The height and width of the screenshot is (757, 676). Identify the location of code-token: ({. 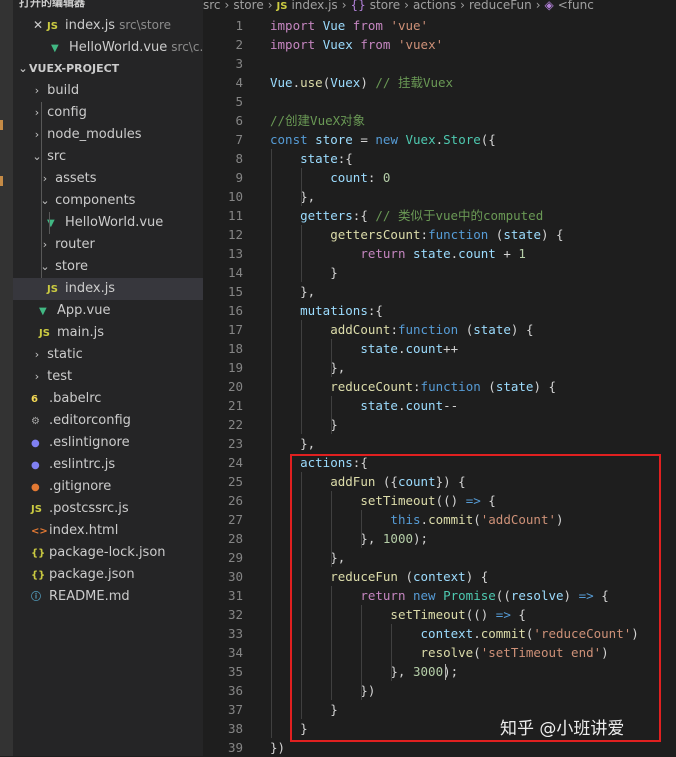
(386, 481).